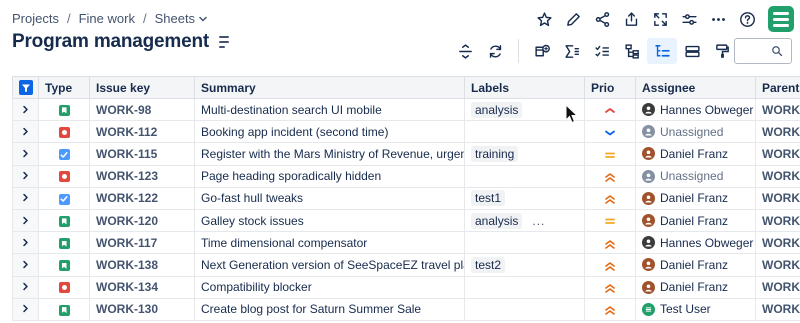 The width and height of the screenshot is (800, 323). I want to click on breadcrumb-fine-work: Fine work, so click(107, 18).